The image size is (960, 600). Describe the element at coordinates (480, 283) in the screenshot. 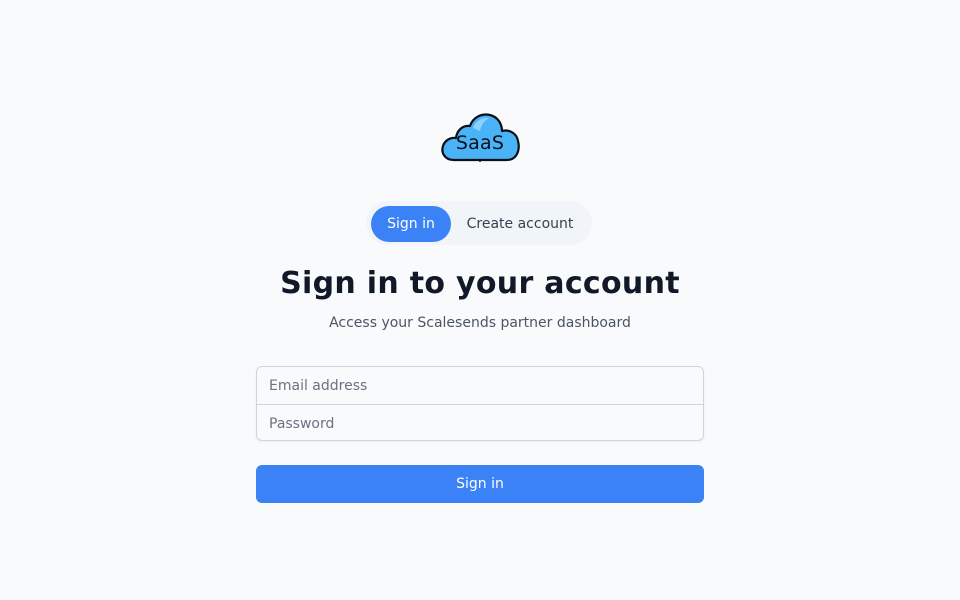

I see `page-title: Sign in to your account` at that location.